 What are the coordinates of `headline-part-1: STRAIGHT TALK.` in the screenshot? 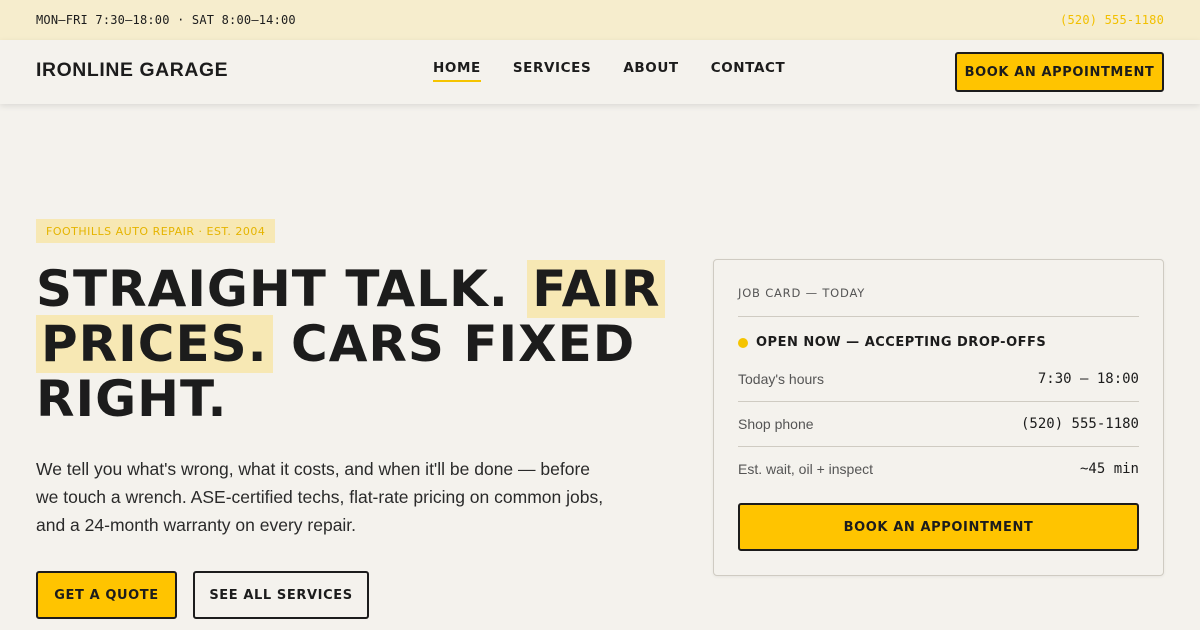 It's located at (272, 289).